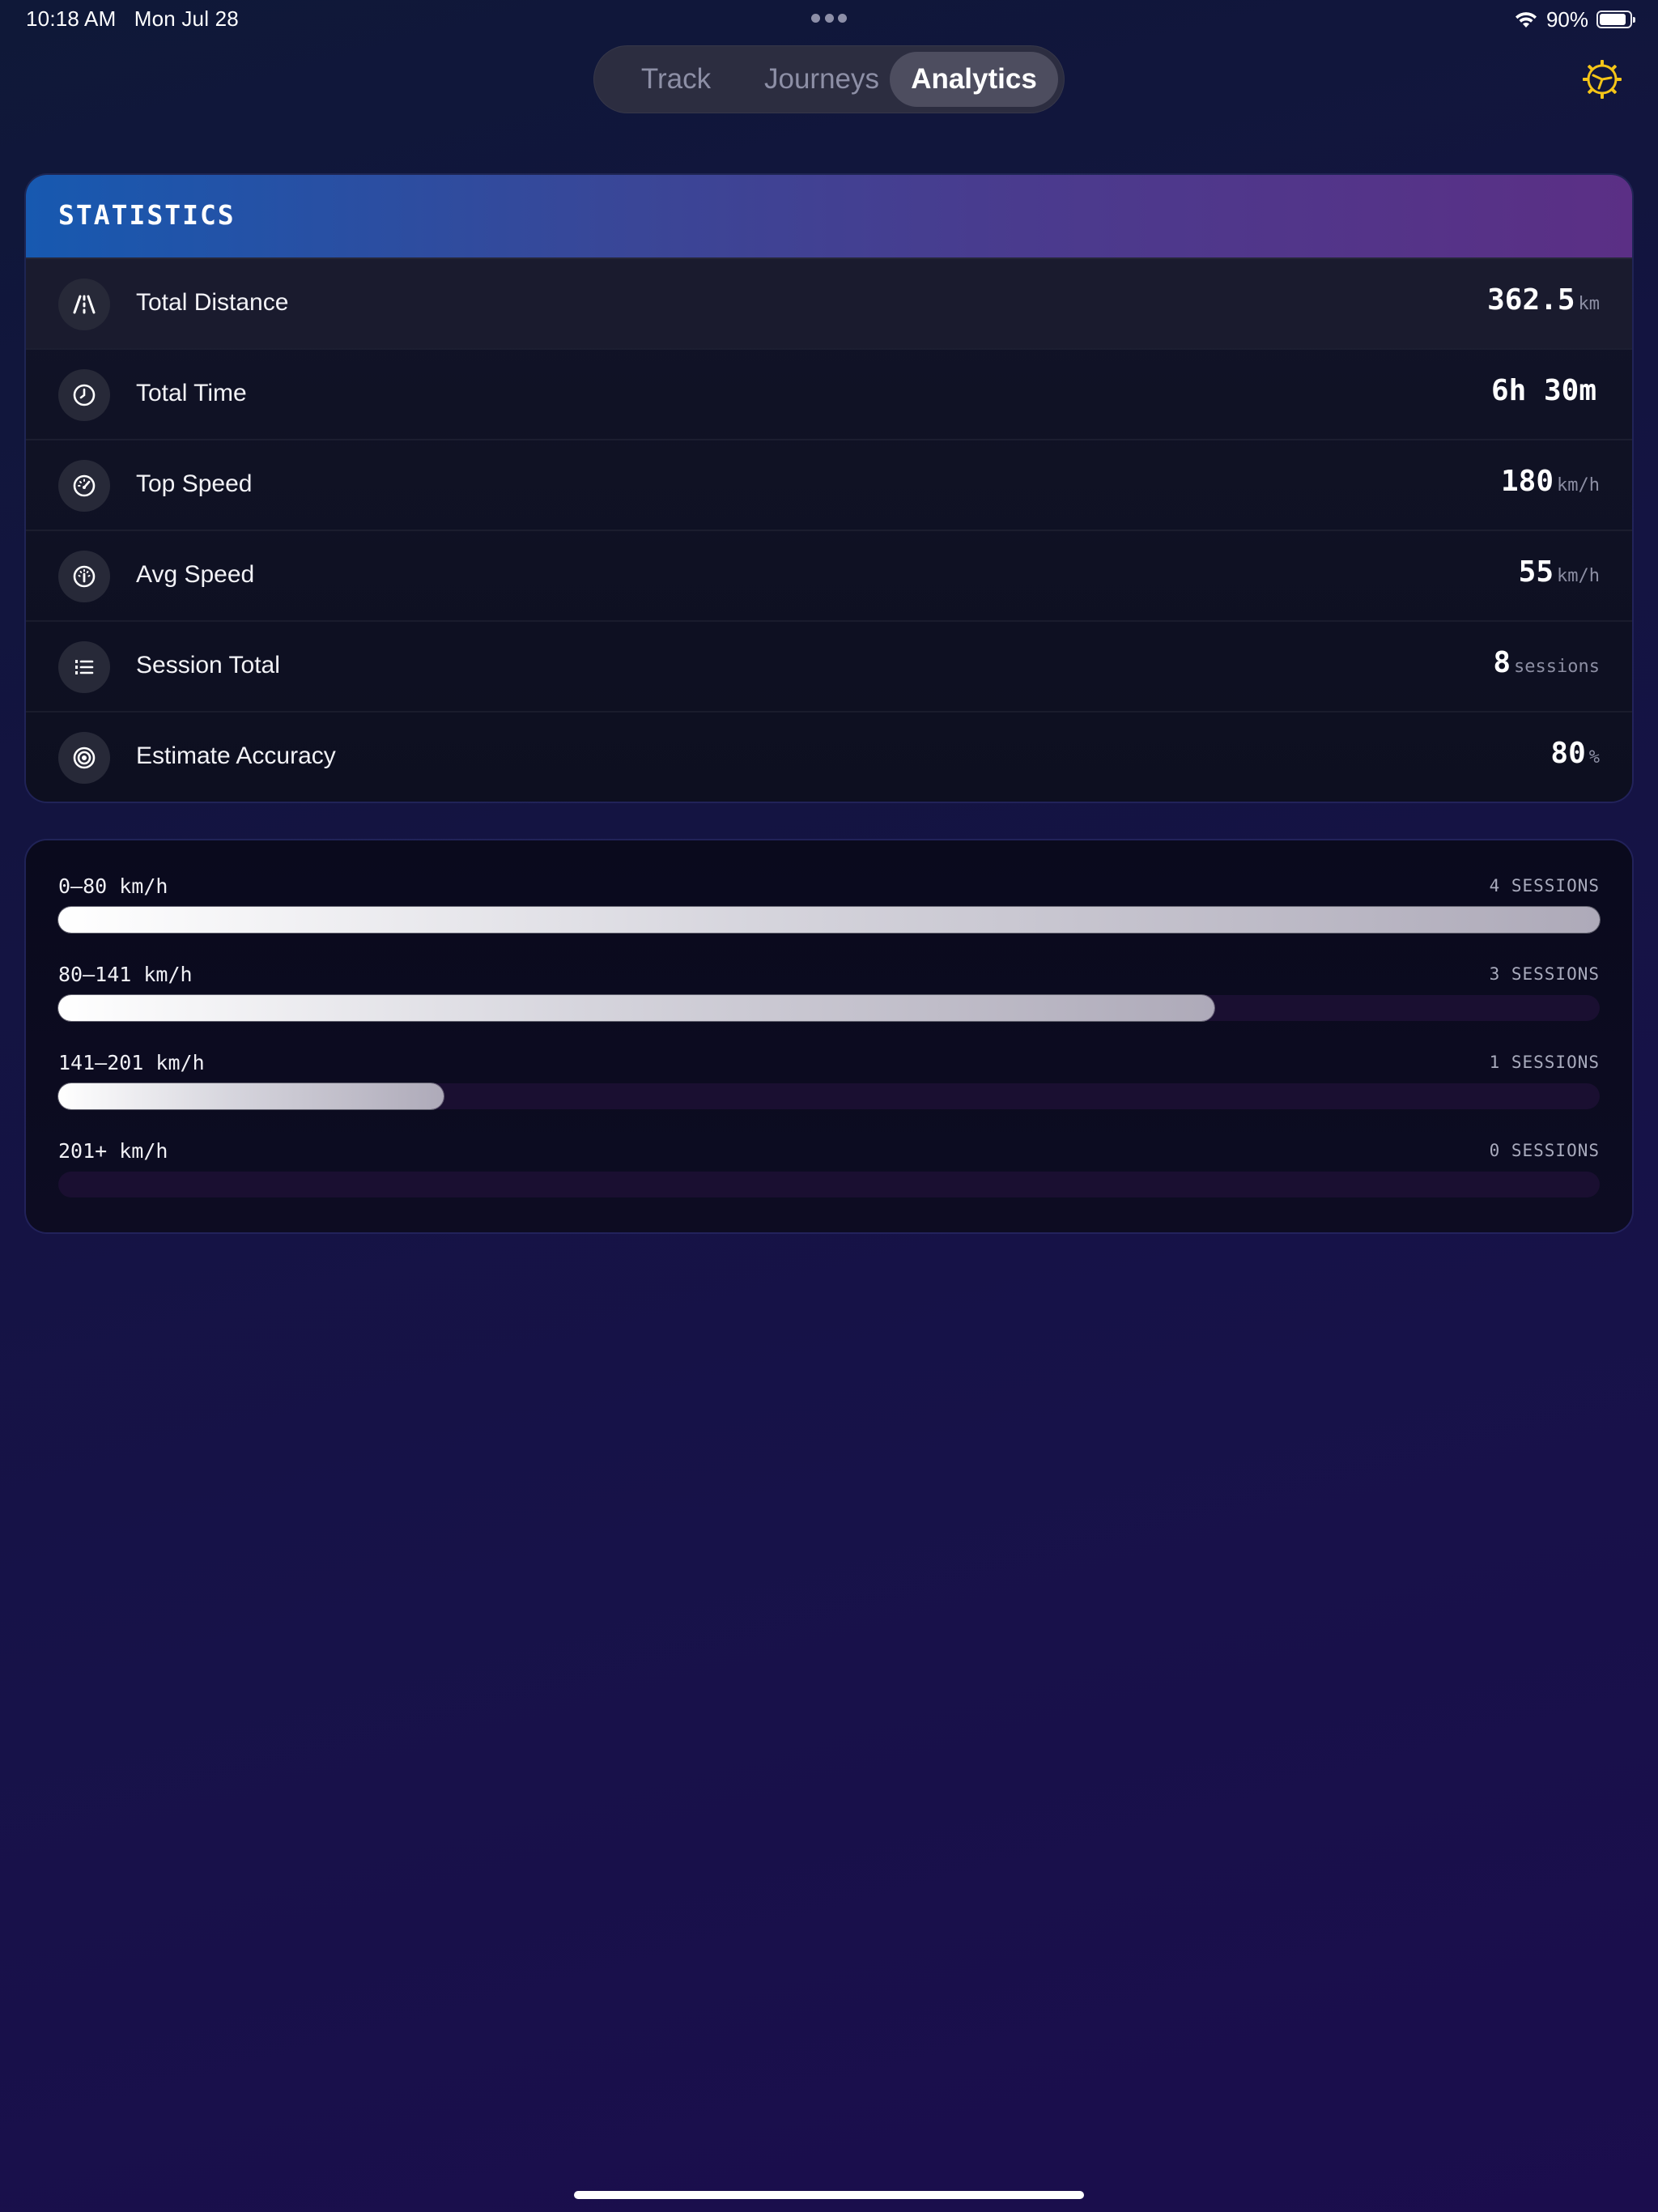 The image size is (1658, 2212). What do you see at coordinates (84, 395) in the screenshot?
I see `clock-icon` at bounding box center [84, 395].